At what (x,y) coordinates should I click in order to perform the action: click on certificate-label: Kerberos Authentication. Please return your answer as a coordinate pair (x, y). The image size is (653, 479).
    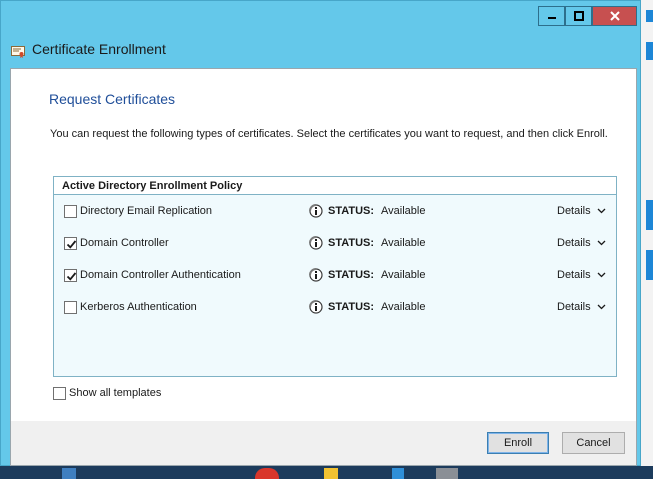
    Looking at the image, I should click on (138, 307).